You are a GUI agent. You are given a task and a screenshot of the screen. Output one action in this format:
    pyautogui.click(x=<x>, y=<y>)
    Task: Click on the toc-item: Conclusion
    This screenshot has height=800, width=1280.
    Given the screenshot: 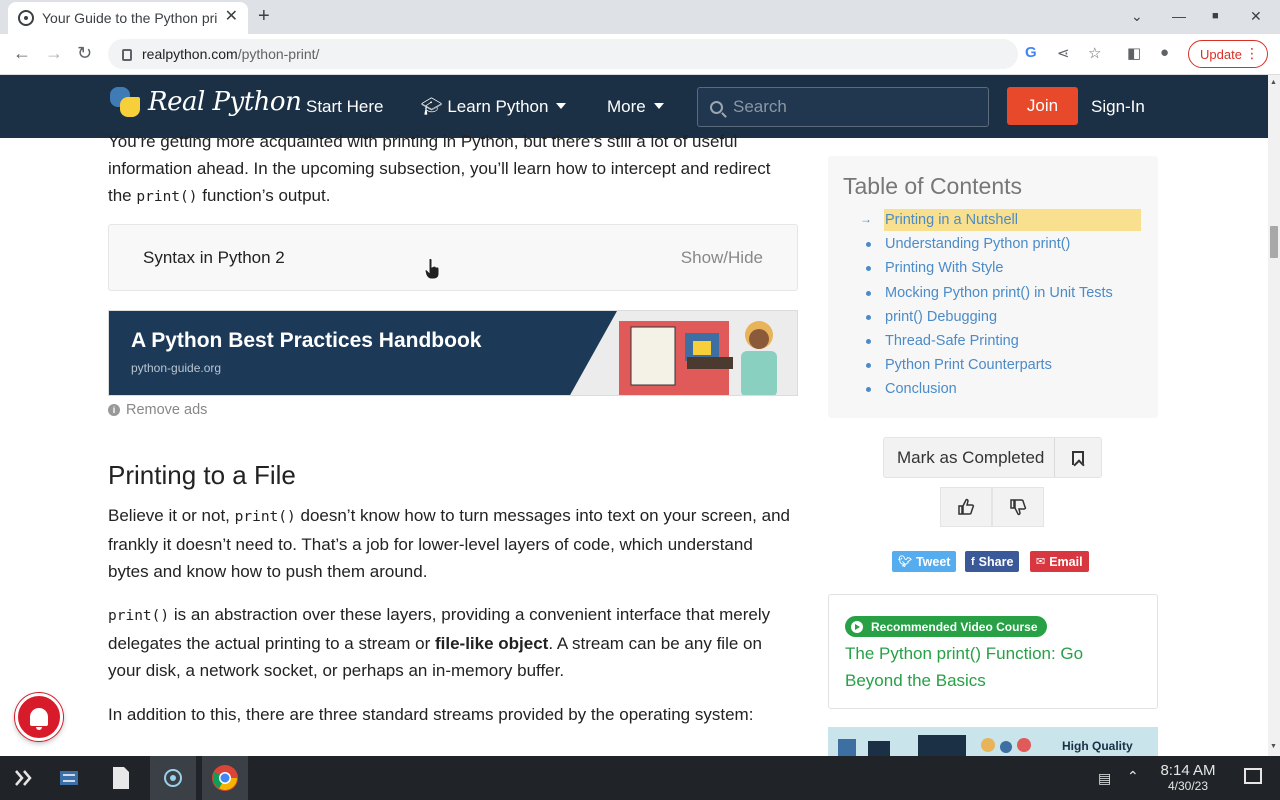 What is the action you would take?
    pyautogui.click(x=977, y=389)
    